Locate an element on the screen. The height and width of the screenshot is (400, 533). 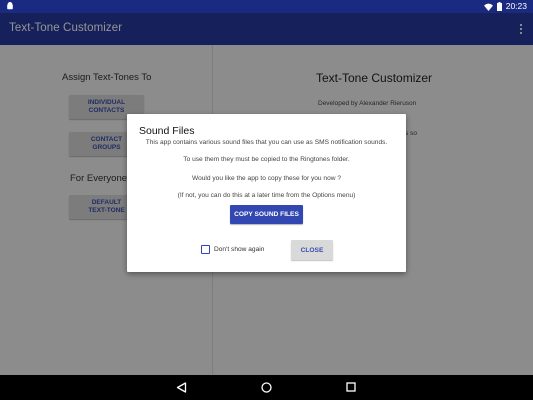
close-button: CLOSE is located at coordinates (312, 250).